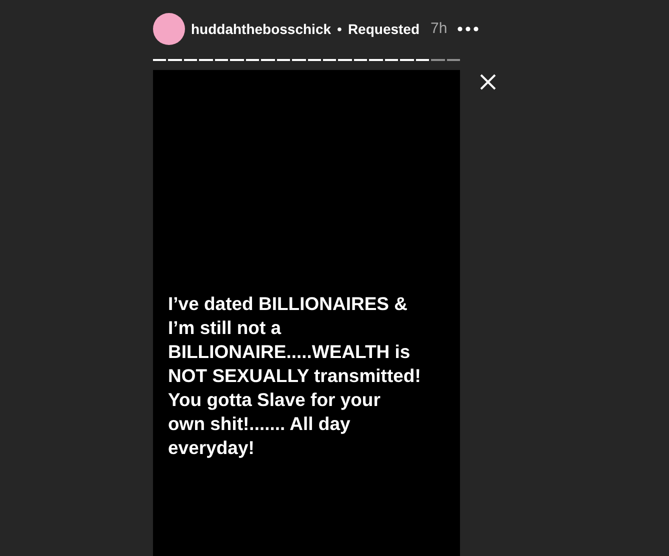  Describe the element at coordinates (439, 28) in the screenshot. I see `post-time: 7h` at that location.